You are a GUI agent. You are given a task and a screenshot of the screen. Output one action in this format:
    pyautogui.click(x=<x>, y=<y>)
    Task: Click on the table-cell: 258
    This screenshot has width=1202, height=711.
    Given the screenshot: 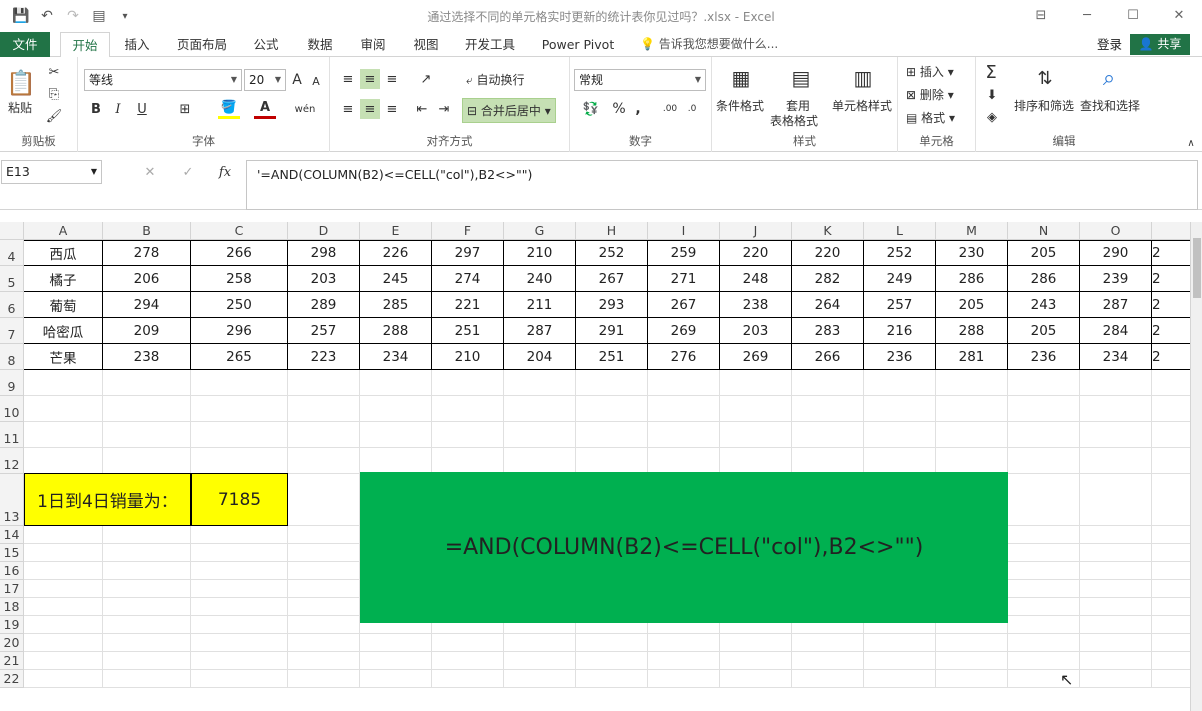 What is the action you would take?
    pyautogui.click(x=239, y=279)
    